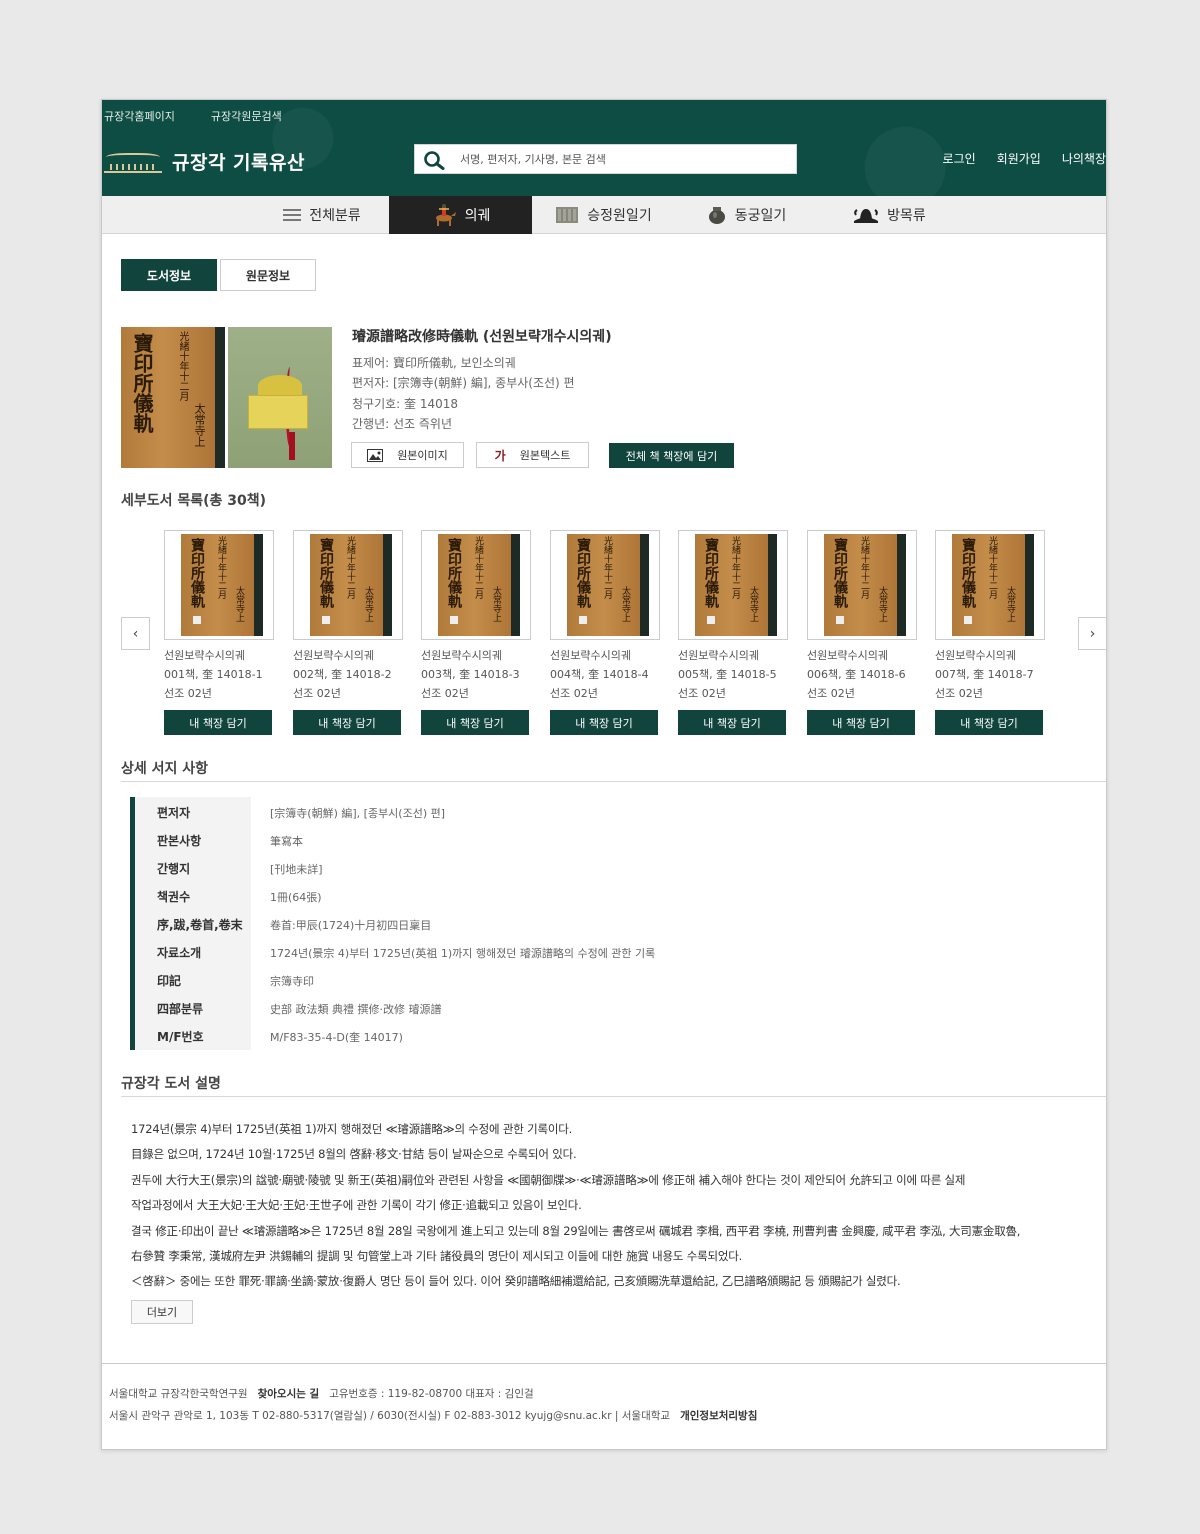 This screenshot has width=1200, height=1534. What do you see at coordinates (199, 425) in the screenshot?
I see `cover-publisher: 太常寺上` at bounding box center [199, 425].